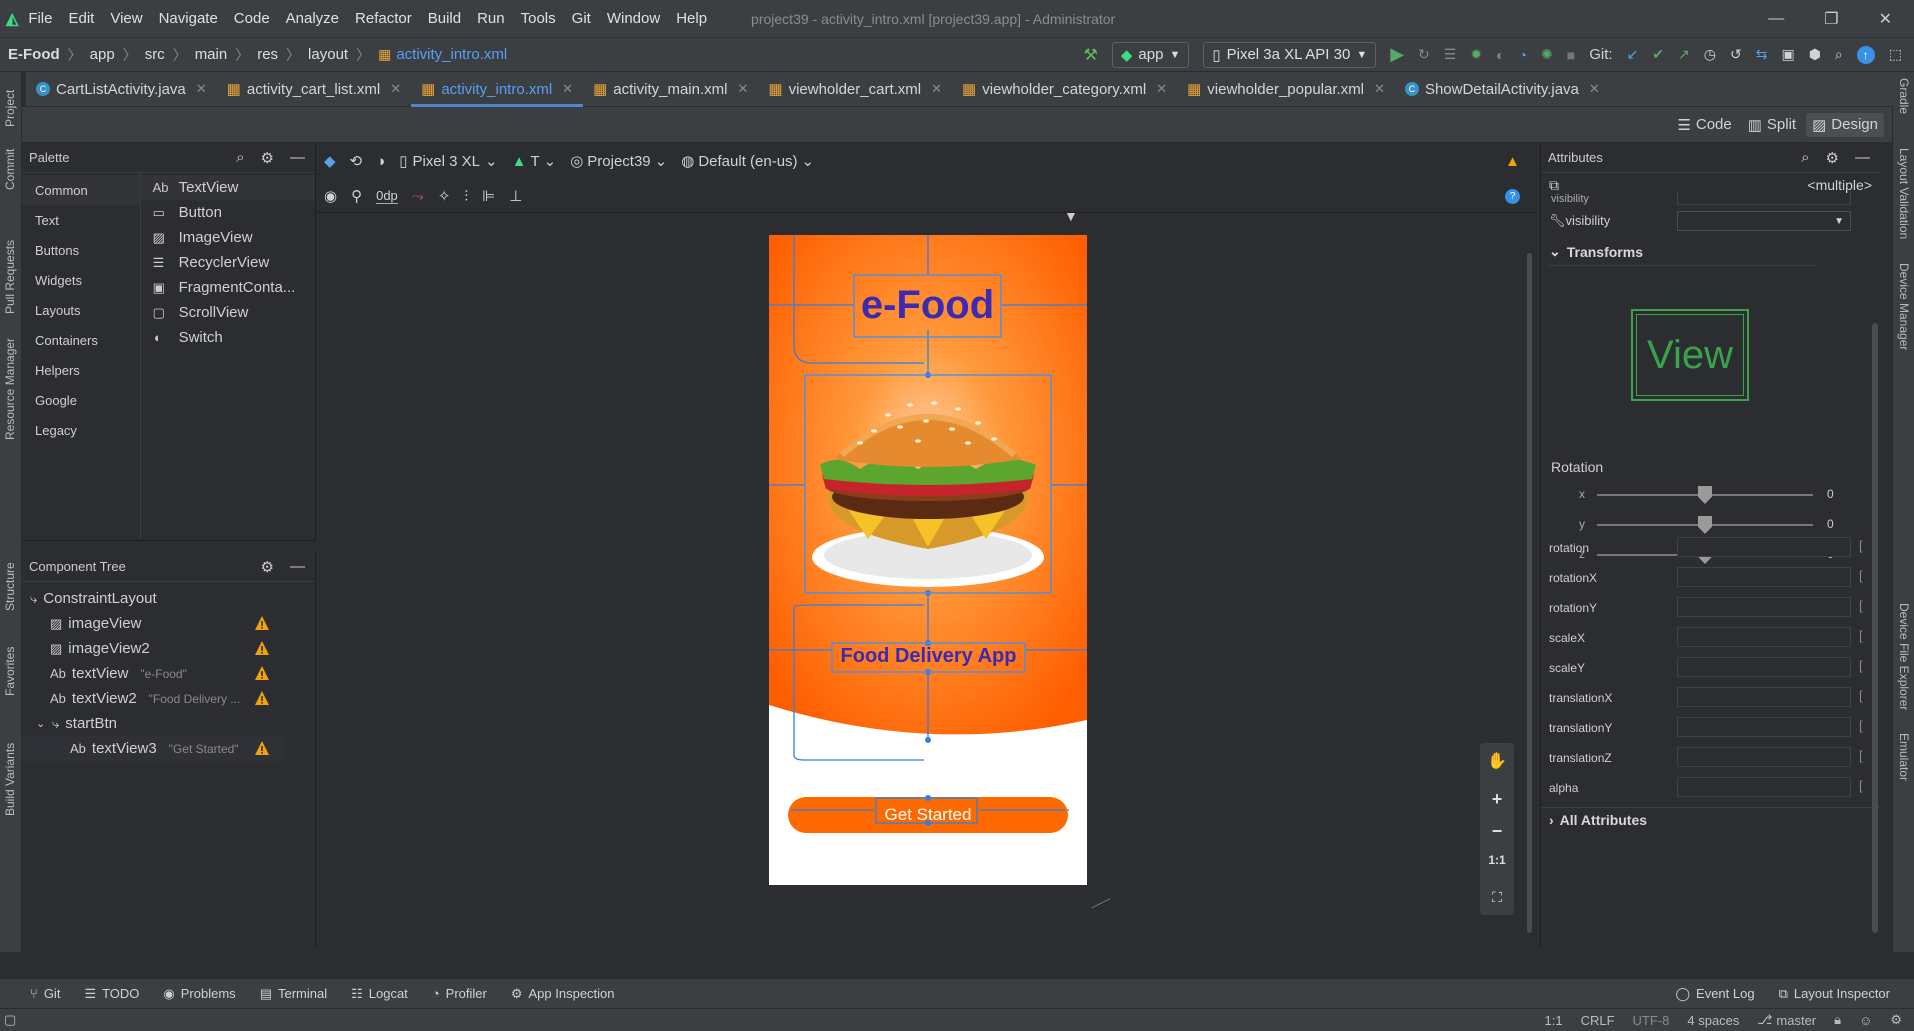 Image resolution: width=1914 pixels, height=1031 pixels. I want to click on right-stripe-layout-validation: Layout Validation, so click(1904, 193).